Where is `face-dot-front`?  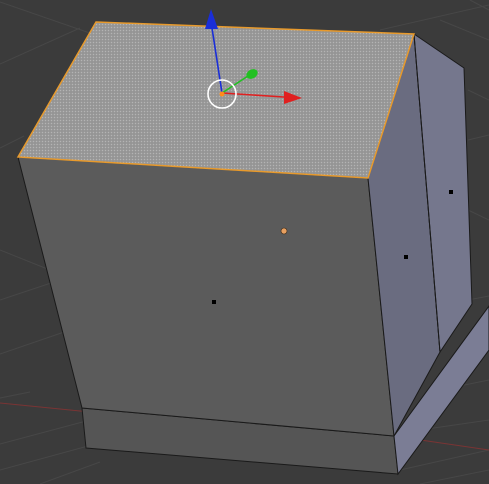 face-dot-front is located at coordinates (214, 302).